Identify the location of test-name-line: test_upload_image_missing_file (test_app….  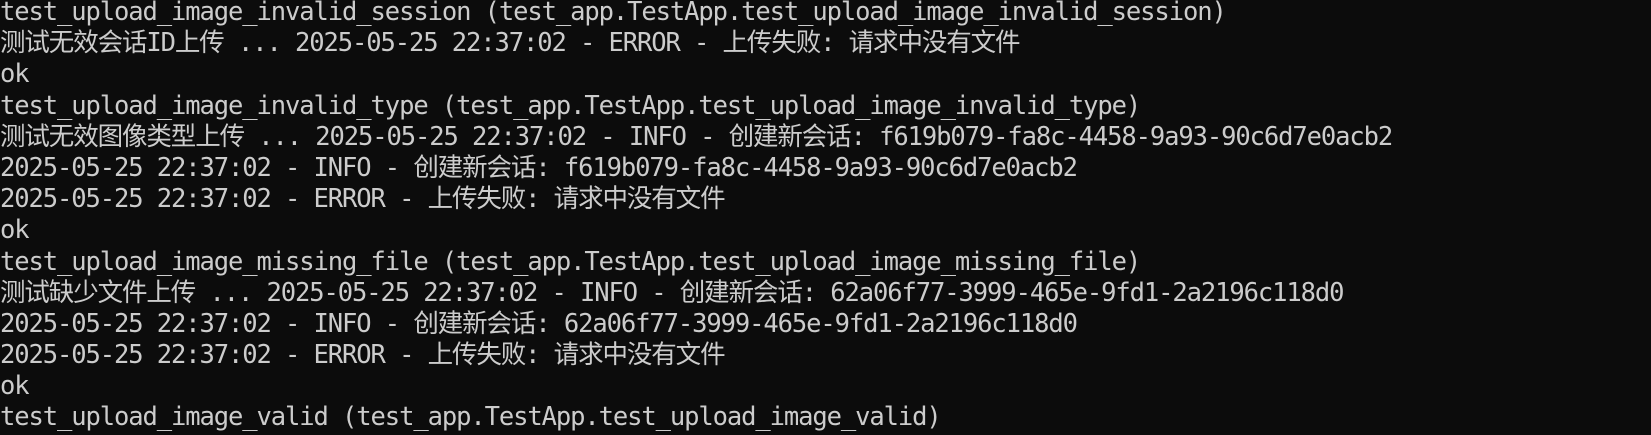
(570, 261).